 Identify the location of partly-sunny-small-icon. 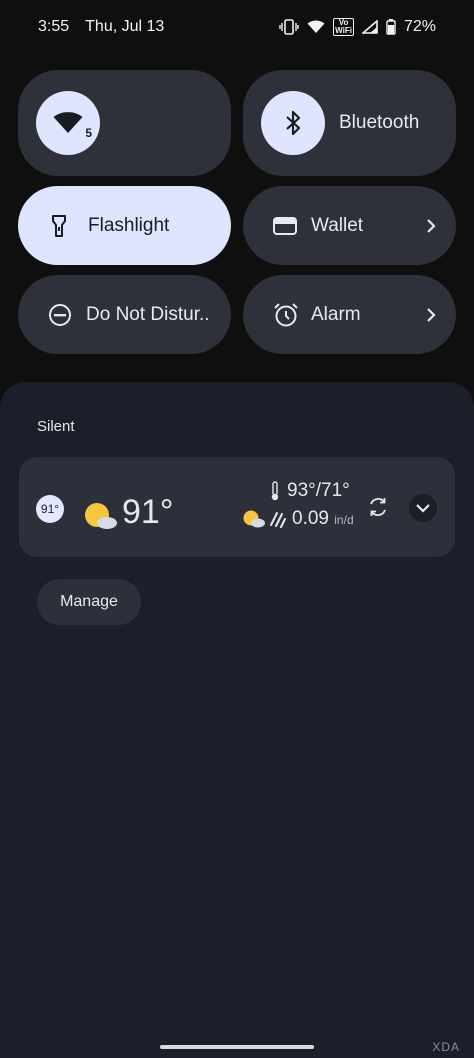
(254, 519).